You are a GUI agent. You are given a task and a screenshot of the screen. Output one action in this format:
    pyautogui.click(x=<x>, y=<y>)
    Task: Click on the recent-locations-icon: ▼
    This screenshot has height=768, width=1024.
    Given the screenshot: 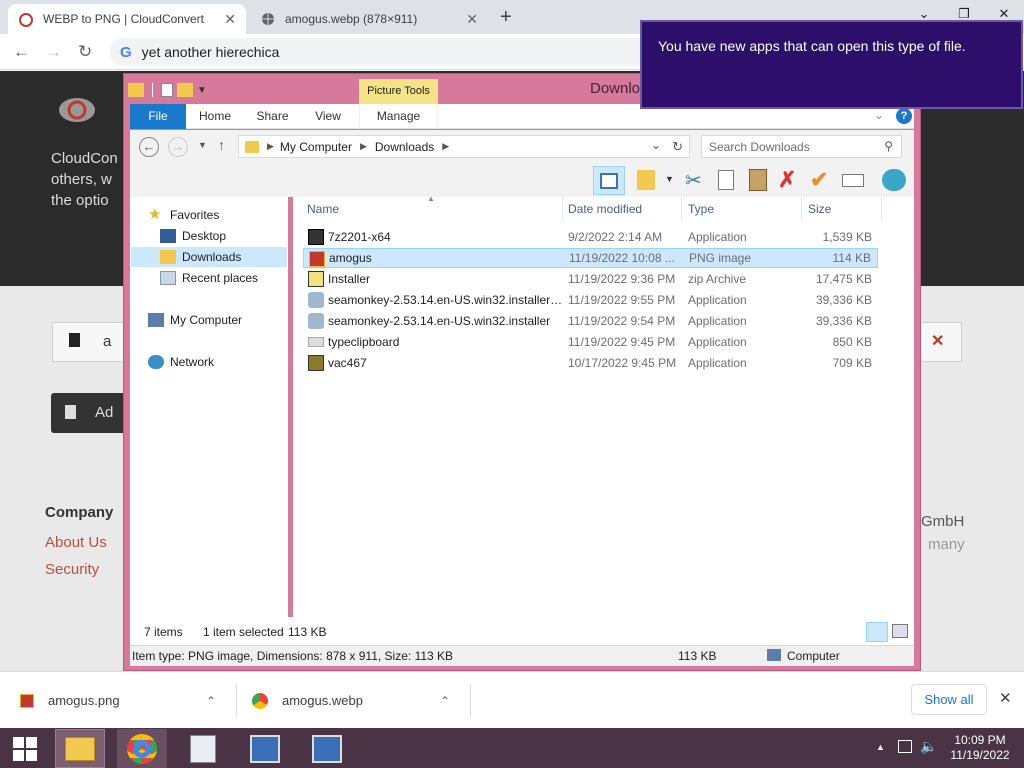 What is the action you would take?
    pyautogui.click(x=202, y=145)
    